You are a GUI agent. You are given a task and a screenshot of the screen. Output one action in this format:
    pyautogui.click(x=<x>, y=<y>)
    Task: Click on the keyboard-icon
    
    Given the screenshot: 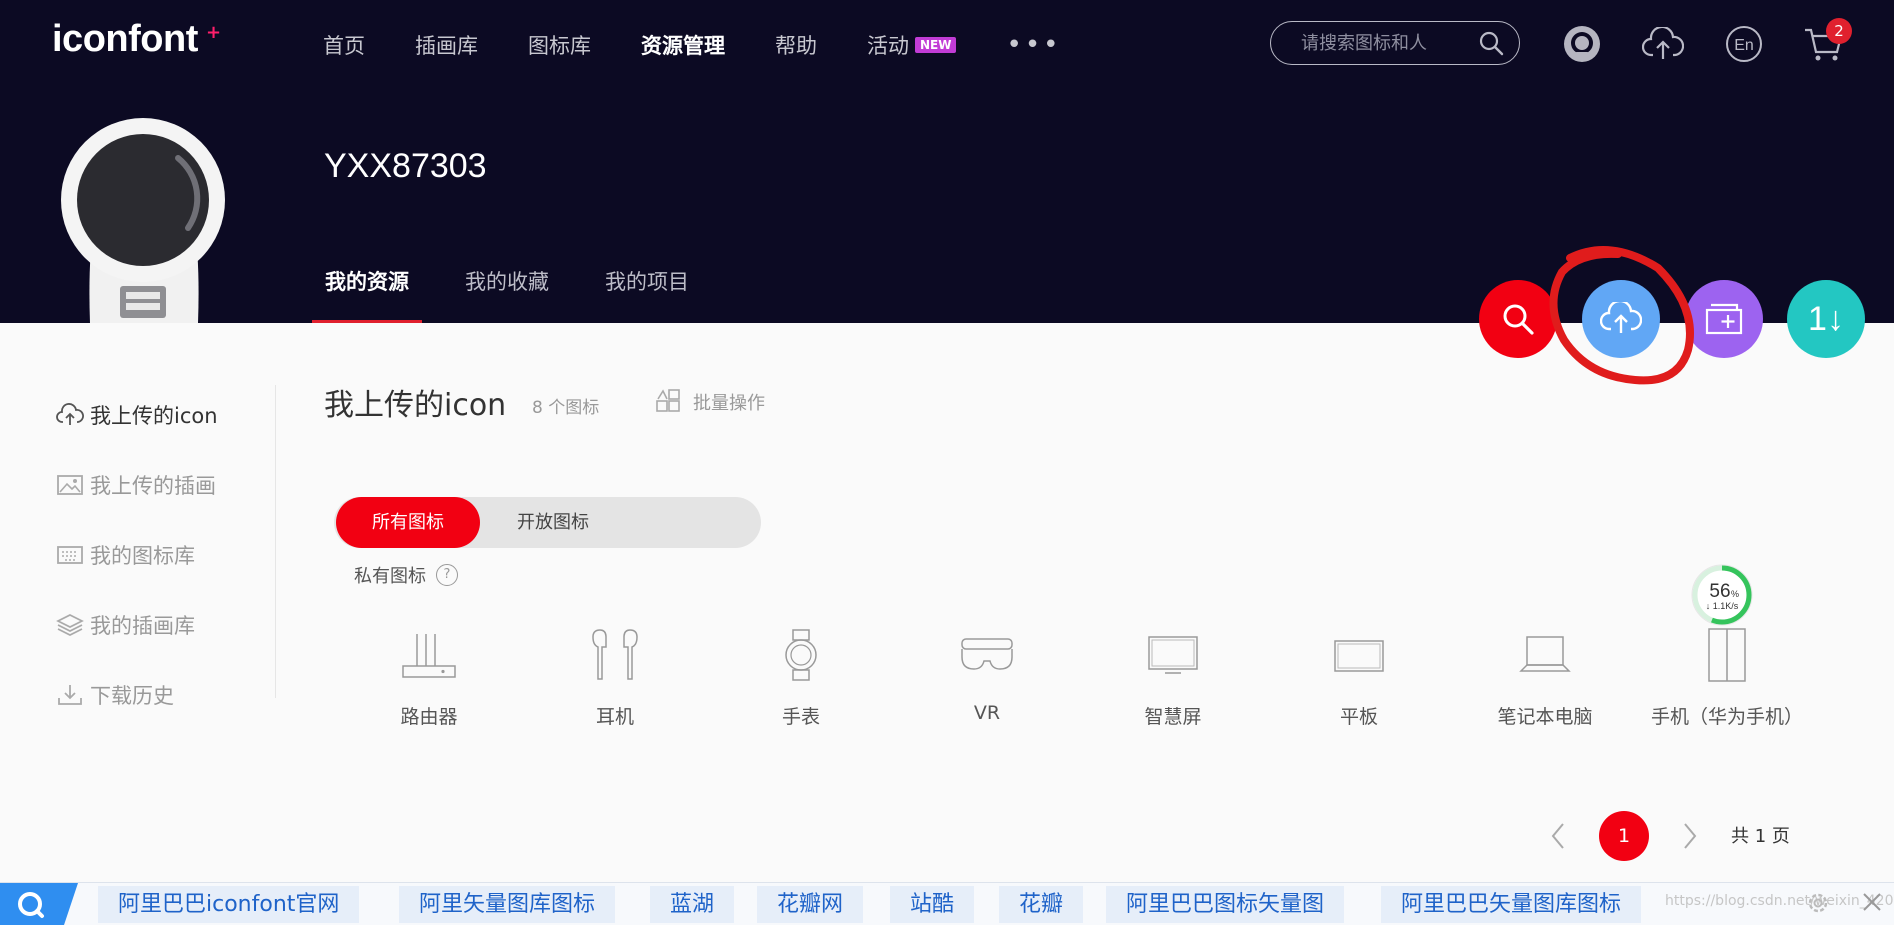 What is the action you would take?
    pyautogui.click(x=70, y=555)
    